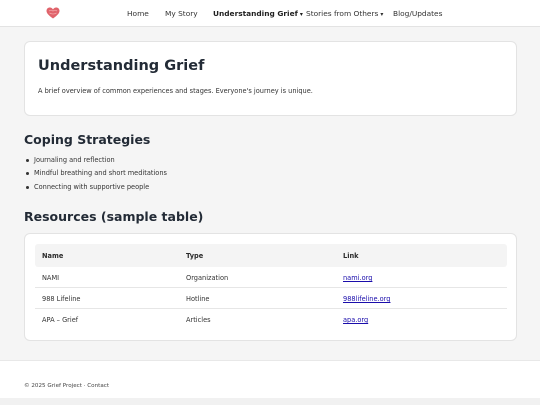 The height and width of the screenshot is (405, 540). What do you see at coordinates (270, 379) in the screenshot?
I see `footer: © 2025 Grief Project · Contact` at bounding box center [270, 379].